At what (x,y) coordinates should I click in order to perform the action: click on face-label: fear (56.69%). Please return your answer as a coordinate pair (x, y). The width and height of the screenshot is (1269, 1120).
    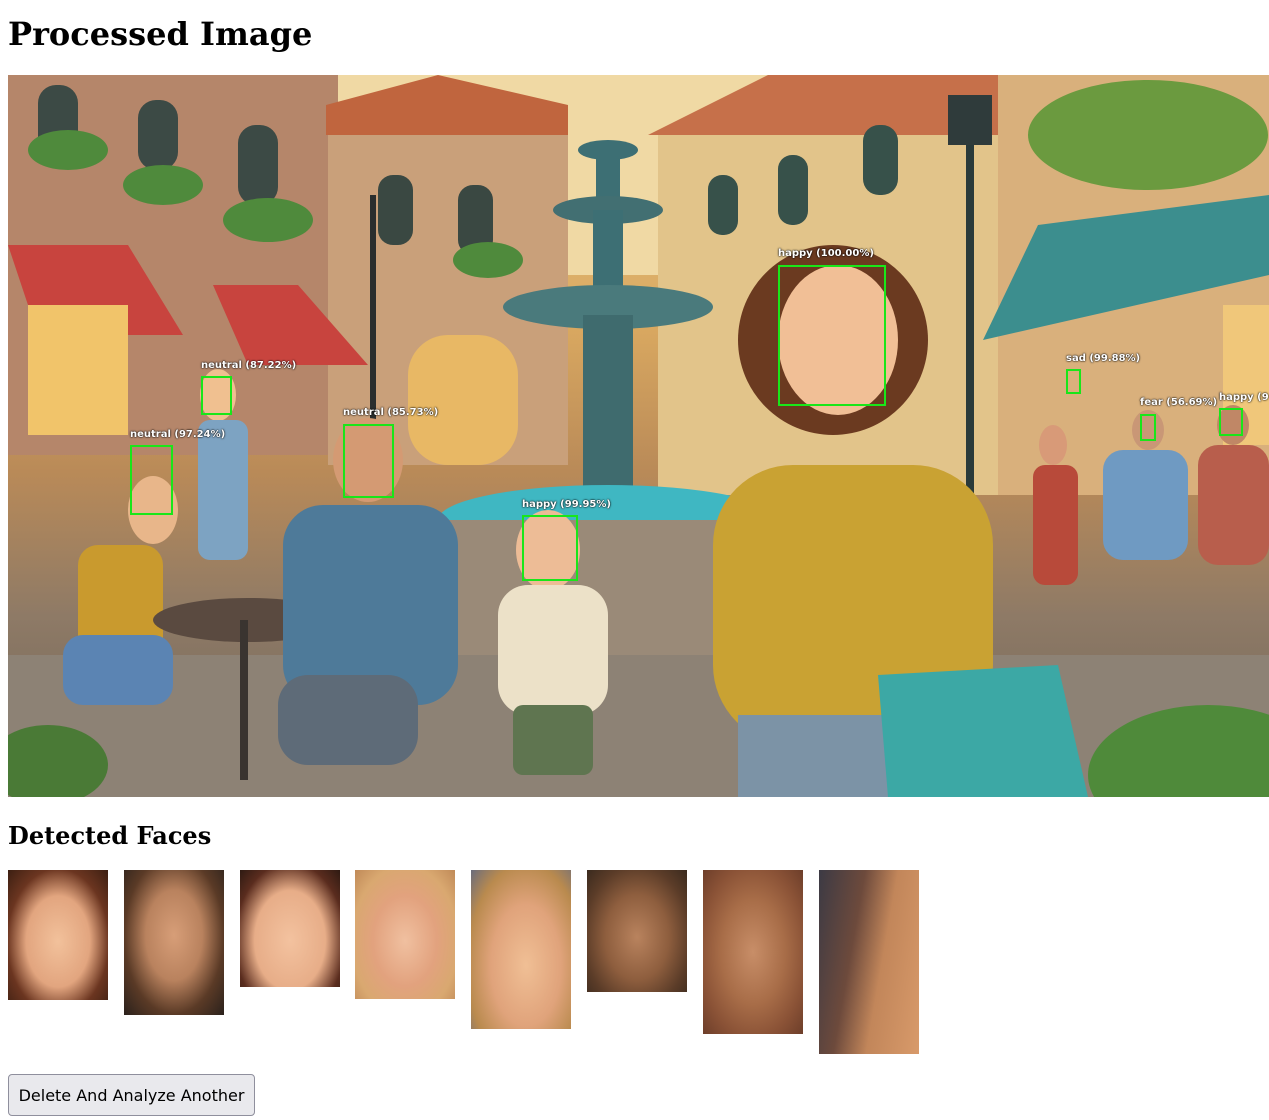
    Looking at the image, I should click on (1179, 402).